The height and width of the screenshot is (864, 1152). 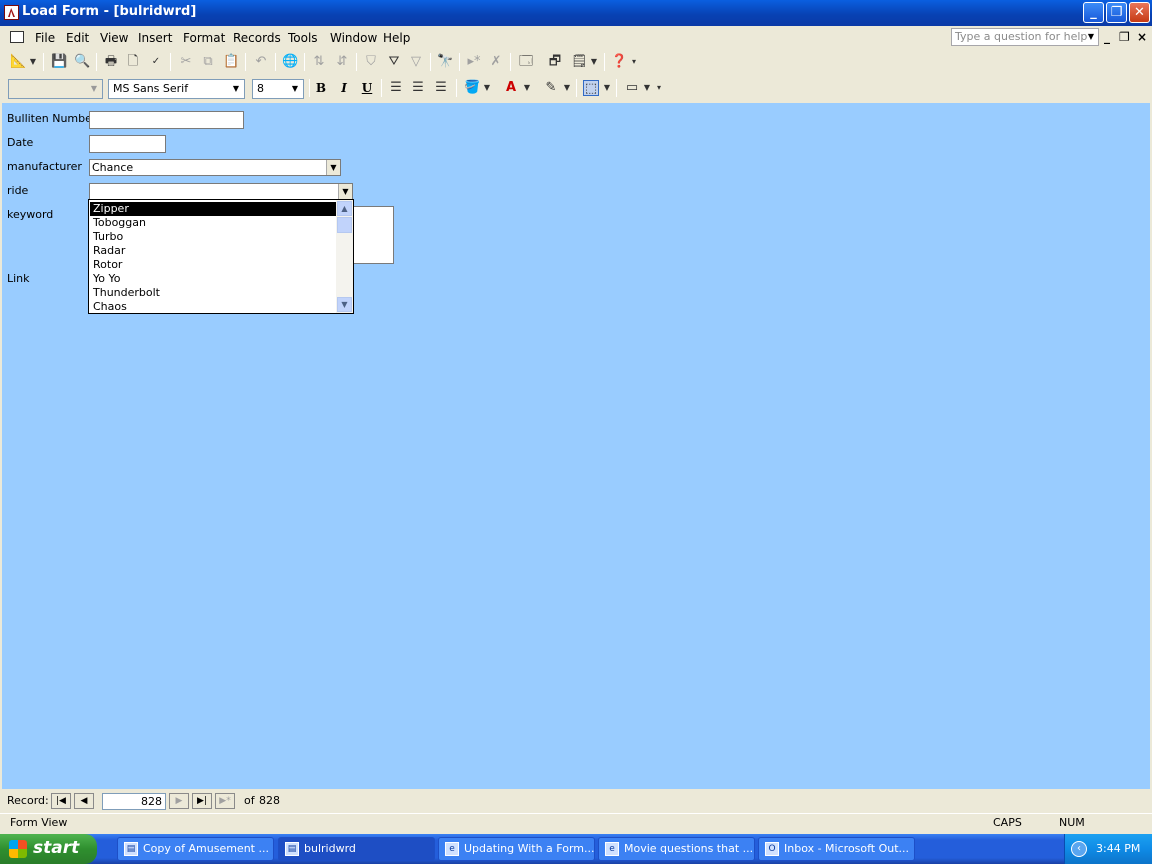 What do you see at coordinates (319, 62) in the screenshot?
I see `sort-ascending-icon: ⇅` at bounding box center [319, 62].